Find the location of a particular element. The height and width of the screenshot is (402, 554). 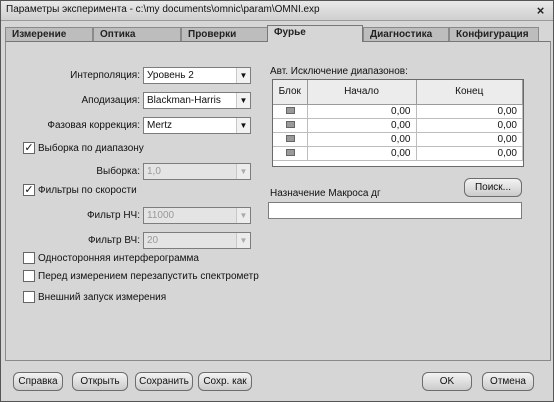

one-sided-label: Односторонняя интерферограмма is located at coordinates (118, 258).